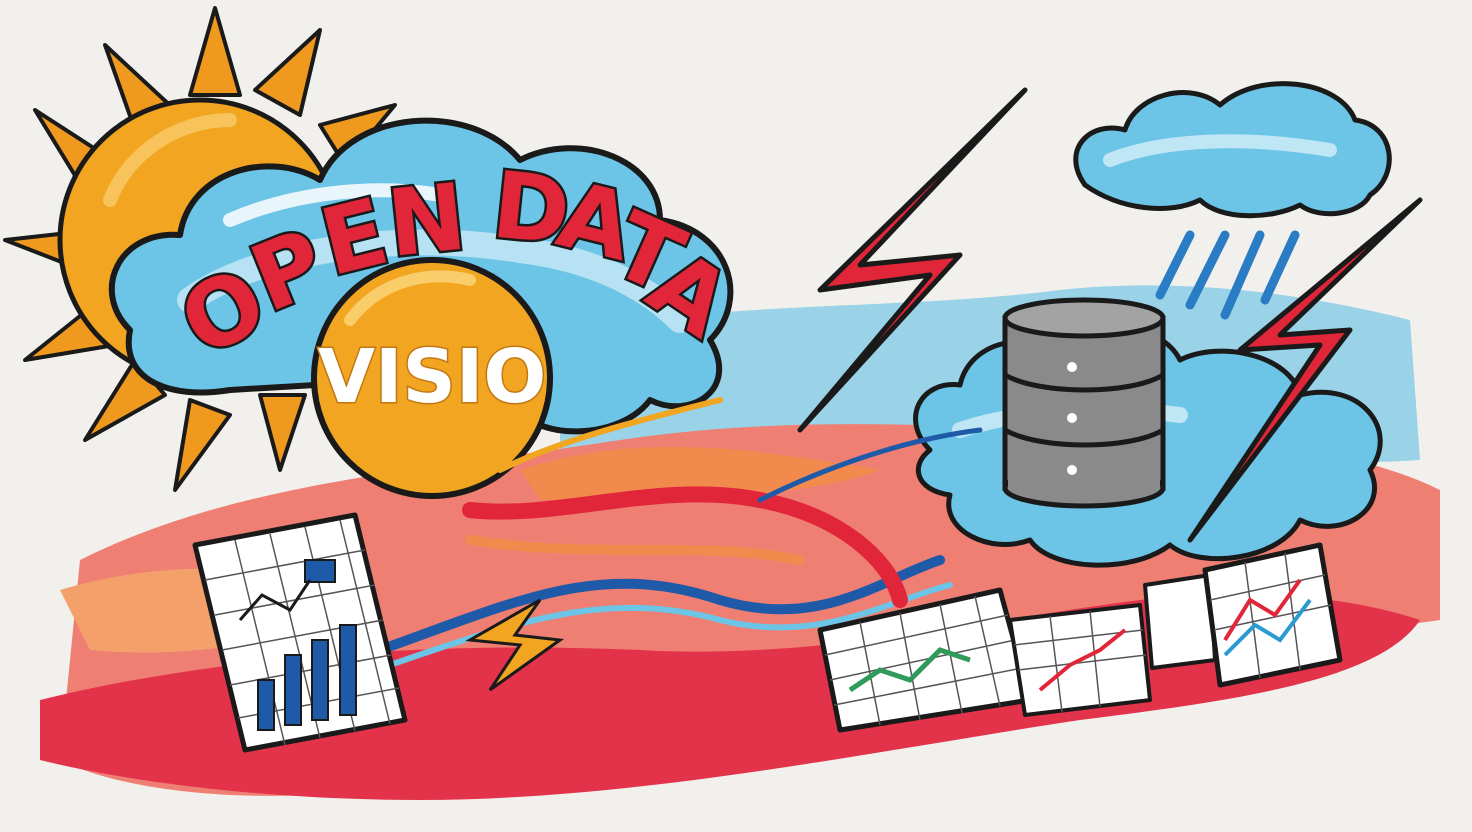 The height and width of the screenshot is (832, 1472). Describe the element at coordinates (1084, 403) in the screenshot. I see `database-icon` at that location.